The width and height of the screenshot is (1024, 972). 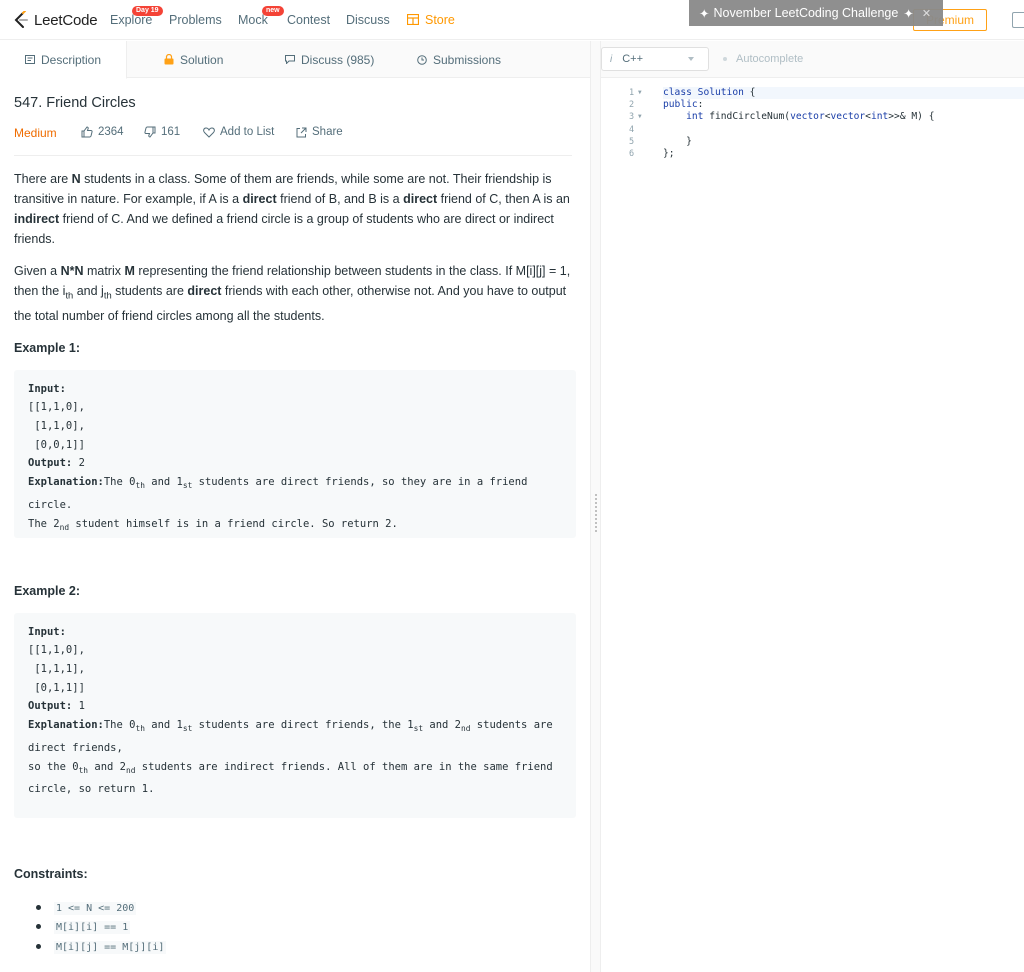 What do you see at coordinates (295, 908) in the screenshot?
I see `constraint-item: 1 <= N <= 200` at bounding box center [295, 908].